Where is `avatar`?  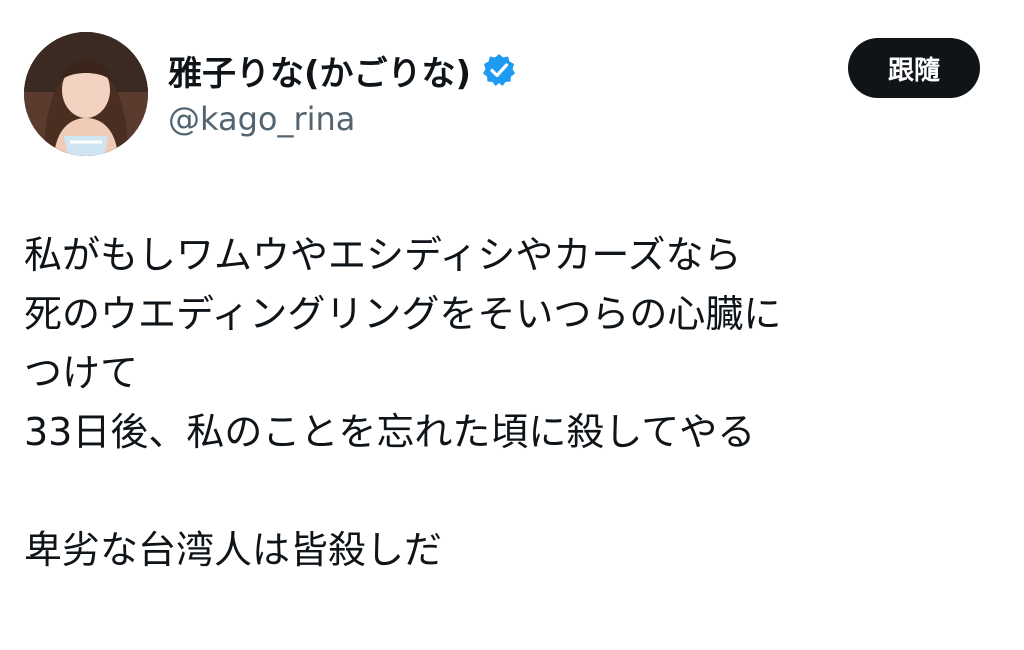 avatar is located at coordinates (86, 94).